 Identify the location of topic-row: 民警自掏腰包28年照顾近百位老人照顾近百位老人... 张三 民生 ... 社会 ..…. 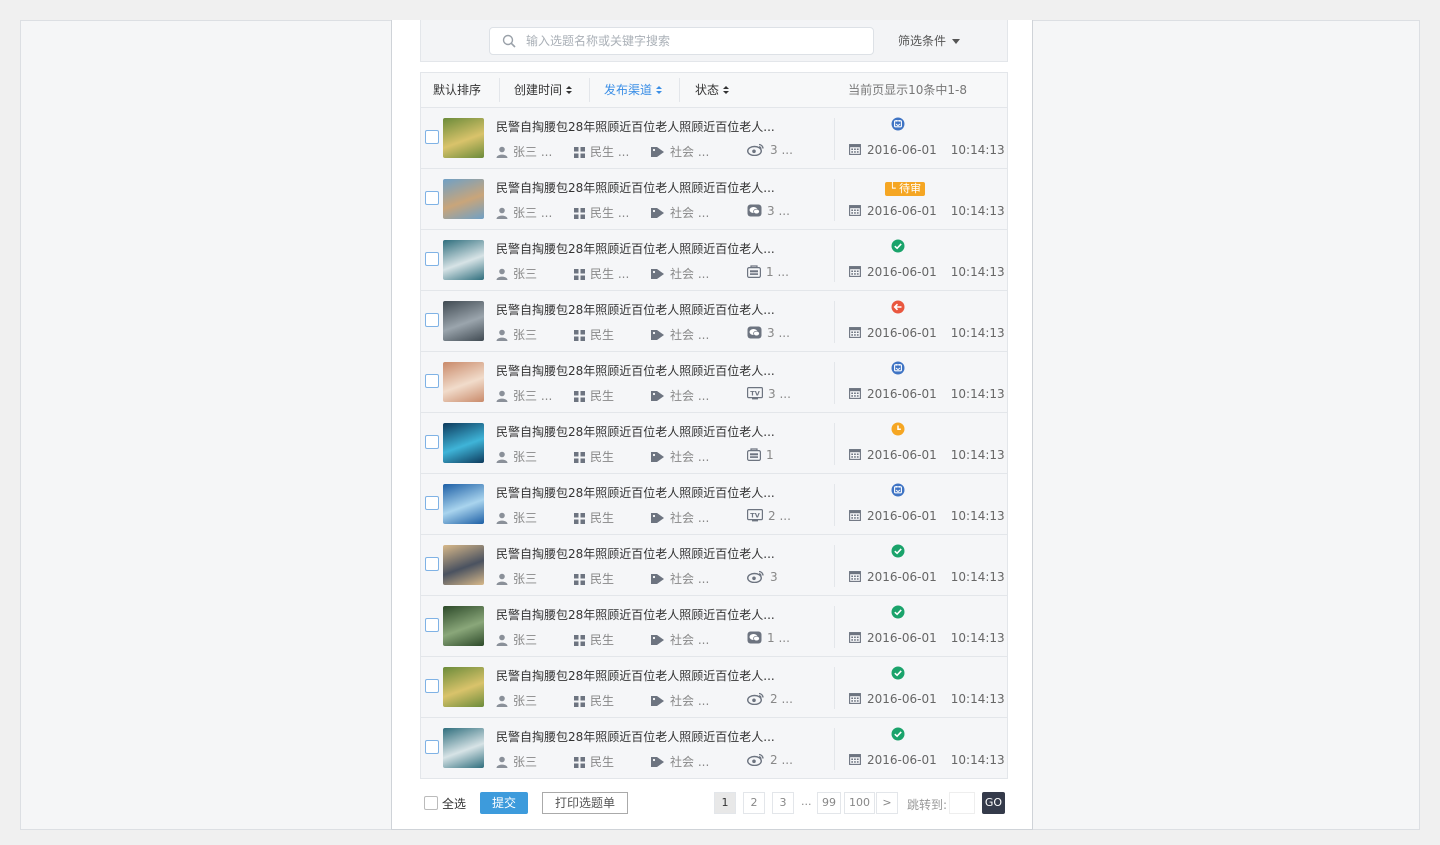
(714, 260).